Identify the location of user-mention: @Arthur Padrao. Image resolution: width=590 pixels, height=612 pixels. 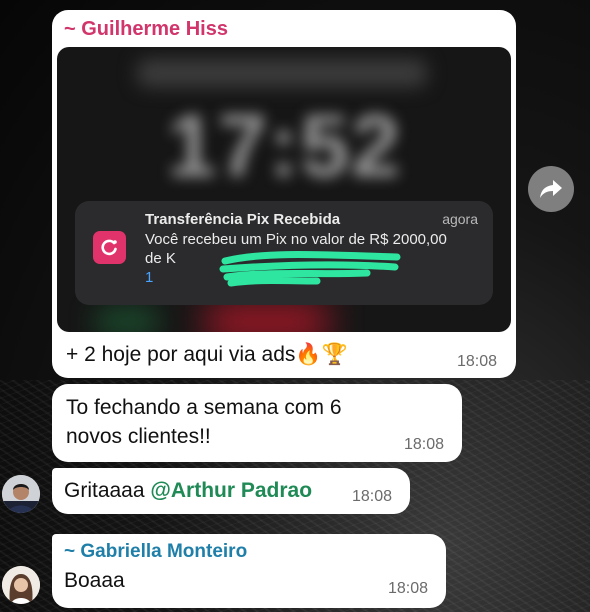
(231, 490).